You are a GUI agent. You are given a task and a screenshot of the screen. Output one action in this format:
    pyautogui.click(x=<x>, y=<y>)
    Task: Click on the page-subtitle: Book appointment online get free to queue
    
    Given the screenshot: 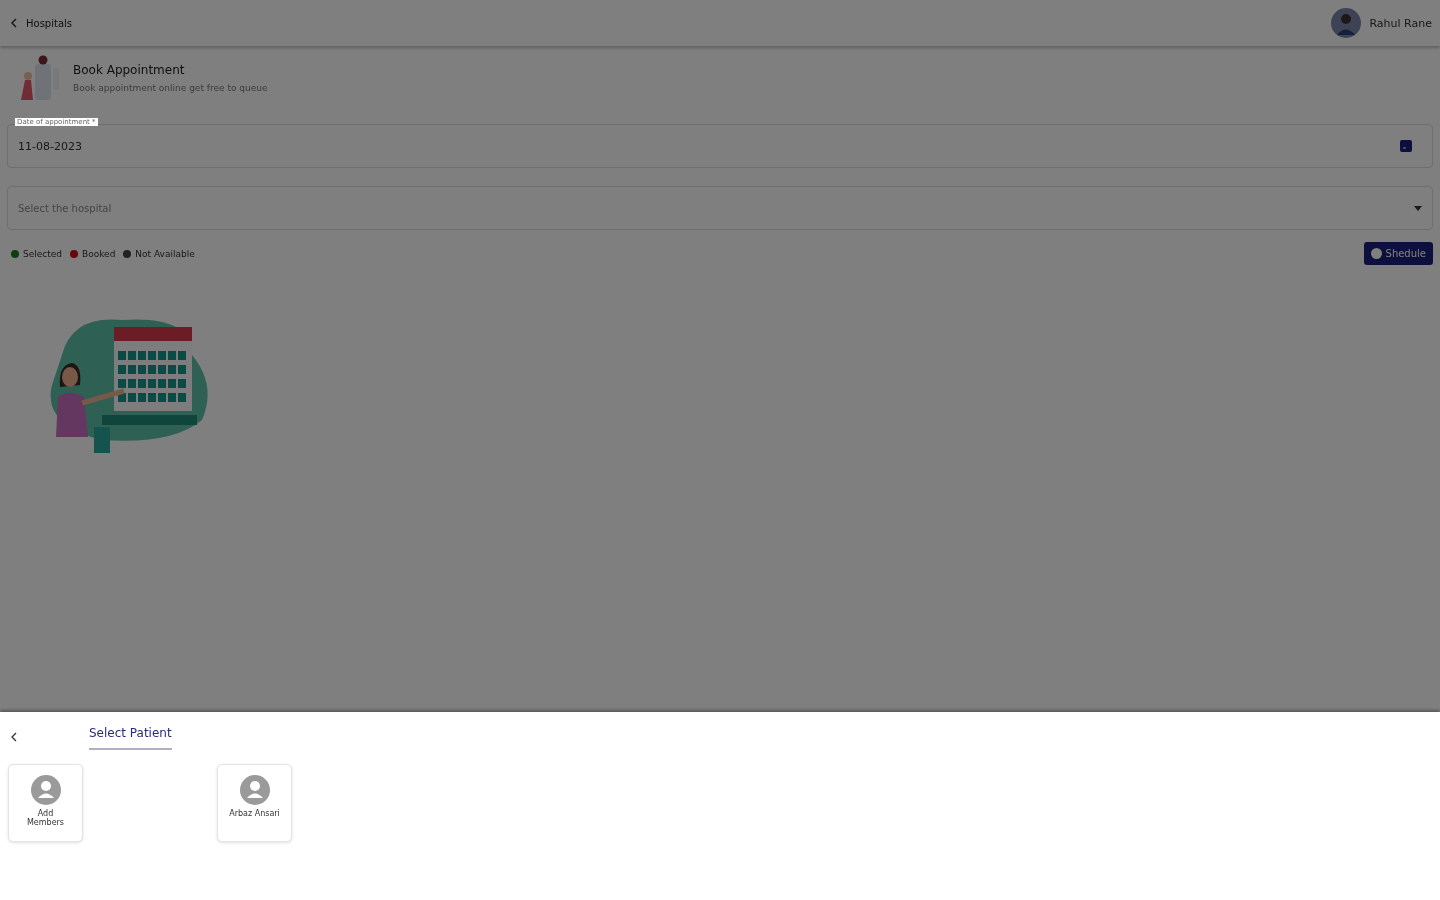 What is the action you would take?
    pyautogui.click(x=170, y=88)
    